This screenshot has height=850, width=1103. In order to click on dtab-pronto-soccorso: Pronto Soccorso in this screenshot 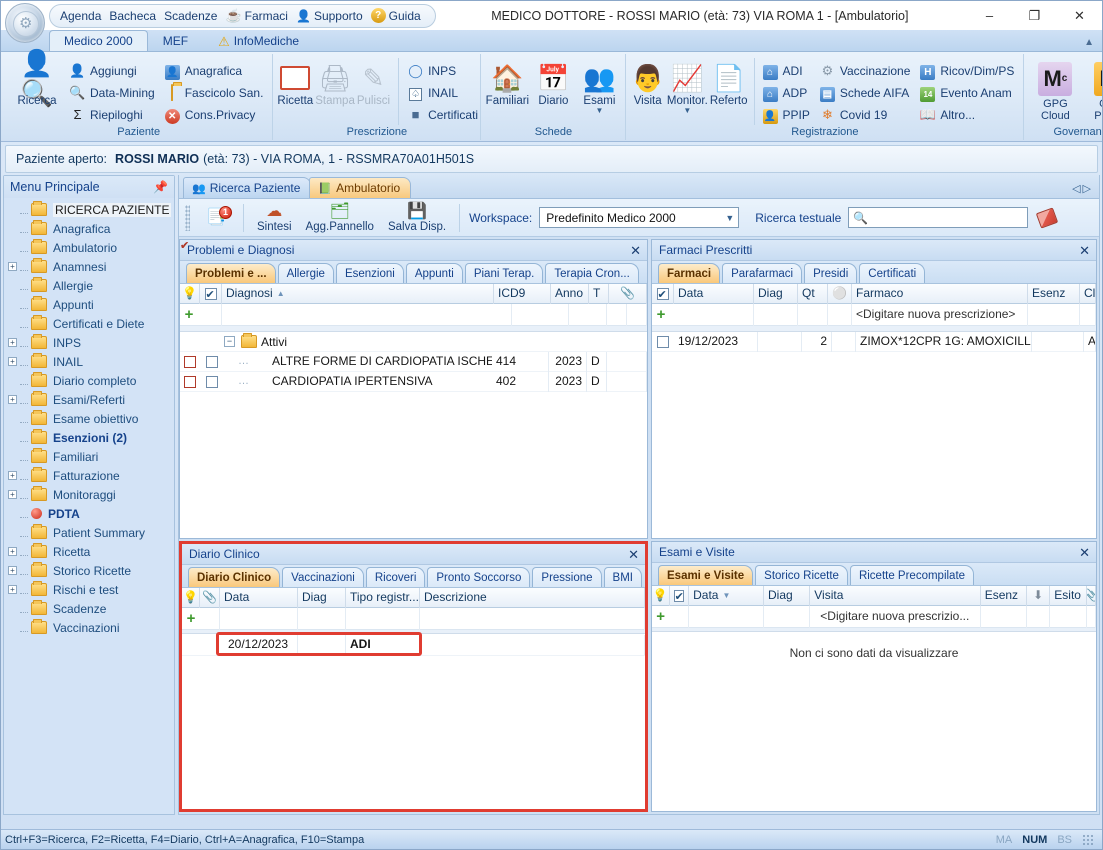, I will do `click(479, 577)`.